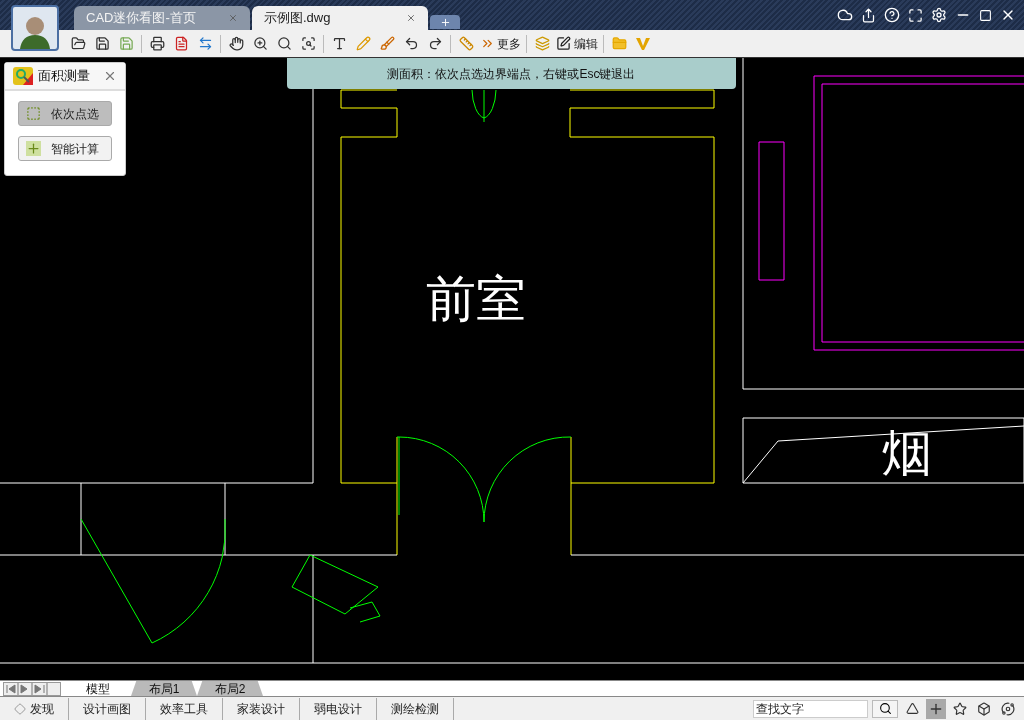 Image resolution: width=1024 pixels, height=720 pixels. What do you see at coordinates (340, 18) in the screenshot?
I see `file-tab: 示例图.dwg` at bounding box center [340, 18].